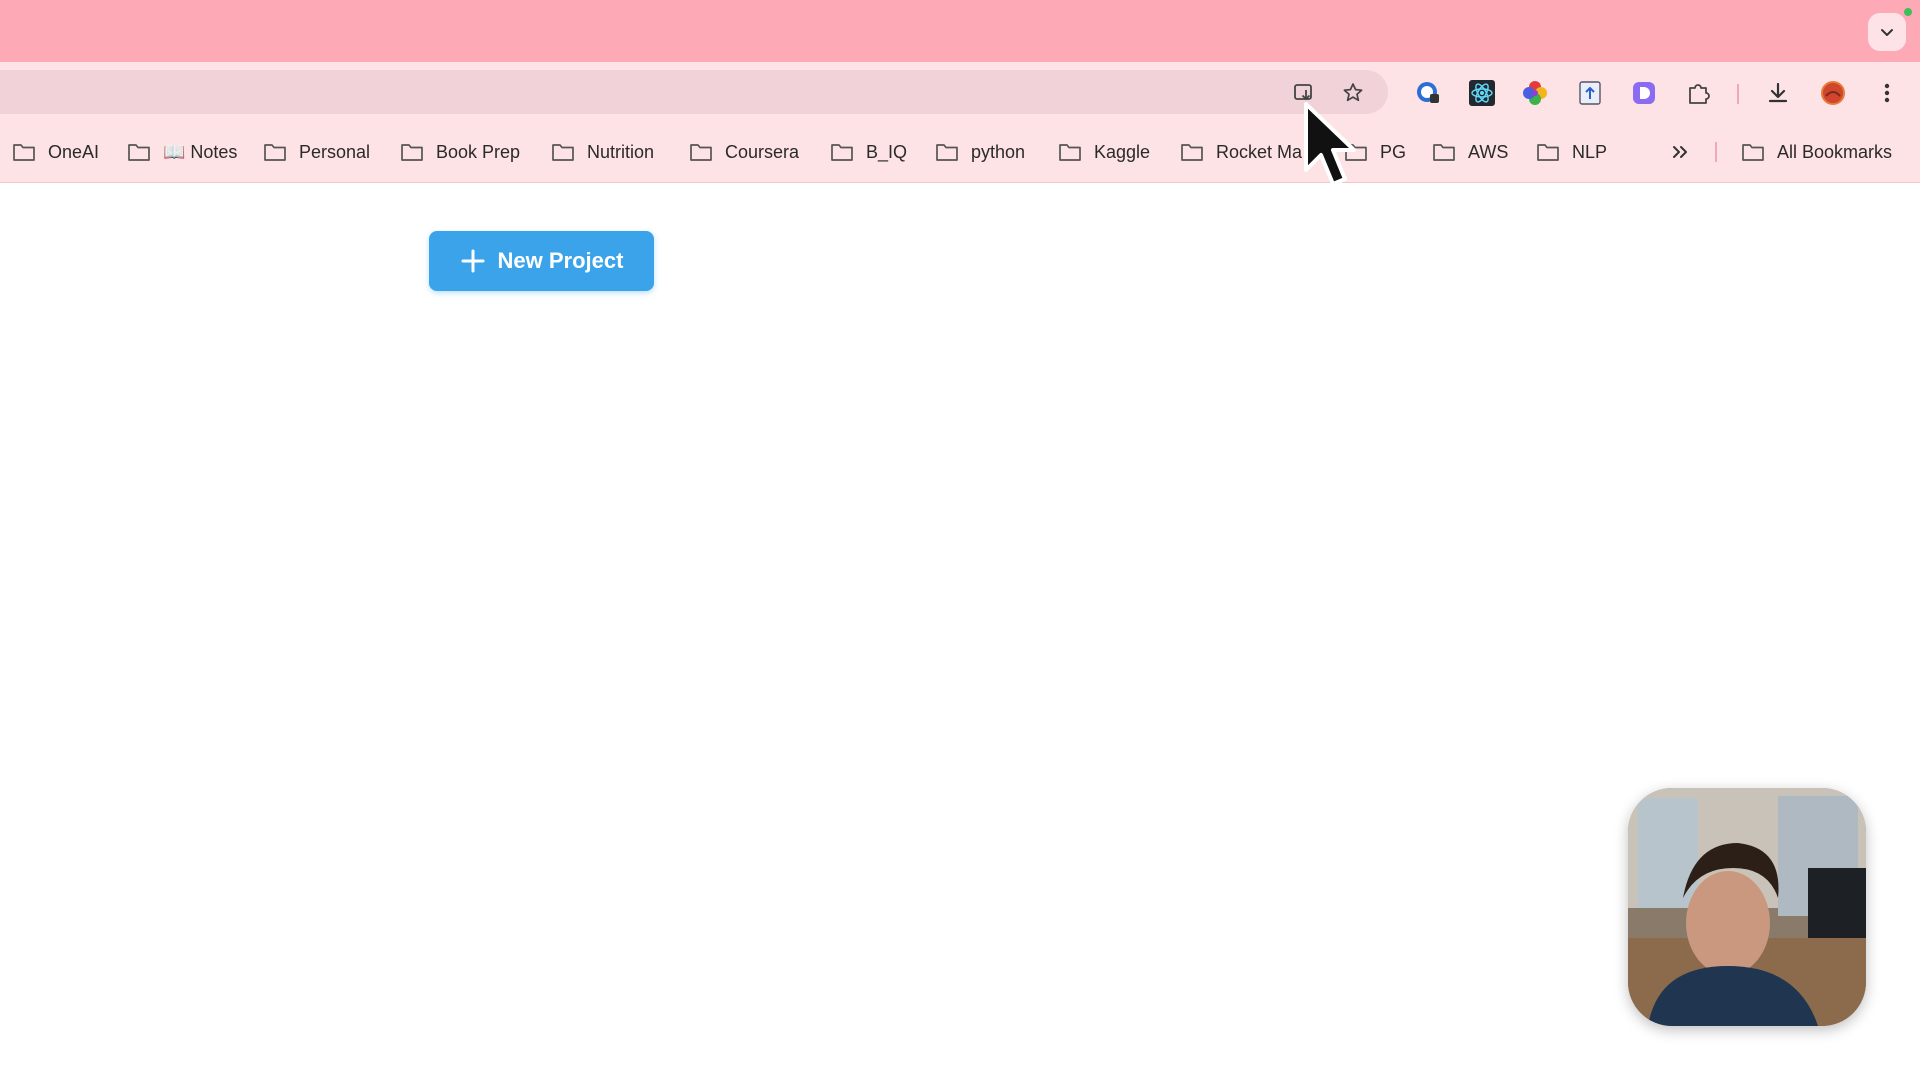  I want to click on bookmark-label: Personal, so click(335, 151).